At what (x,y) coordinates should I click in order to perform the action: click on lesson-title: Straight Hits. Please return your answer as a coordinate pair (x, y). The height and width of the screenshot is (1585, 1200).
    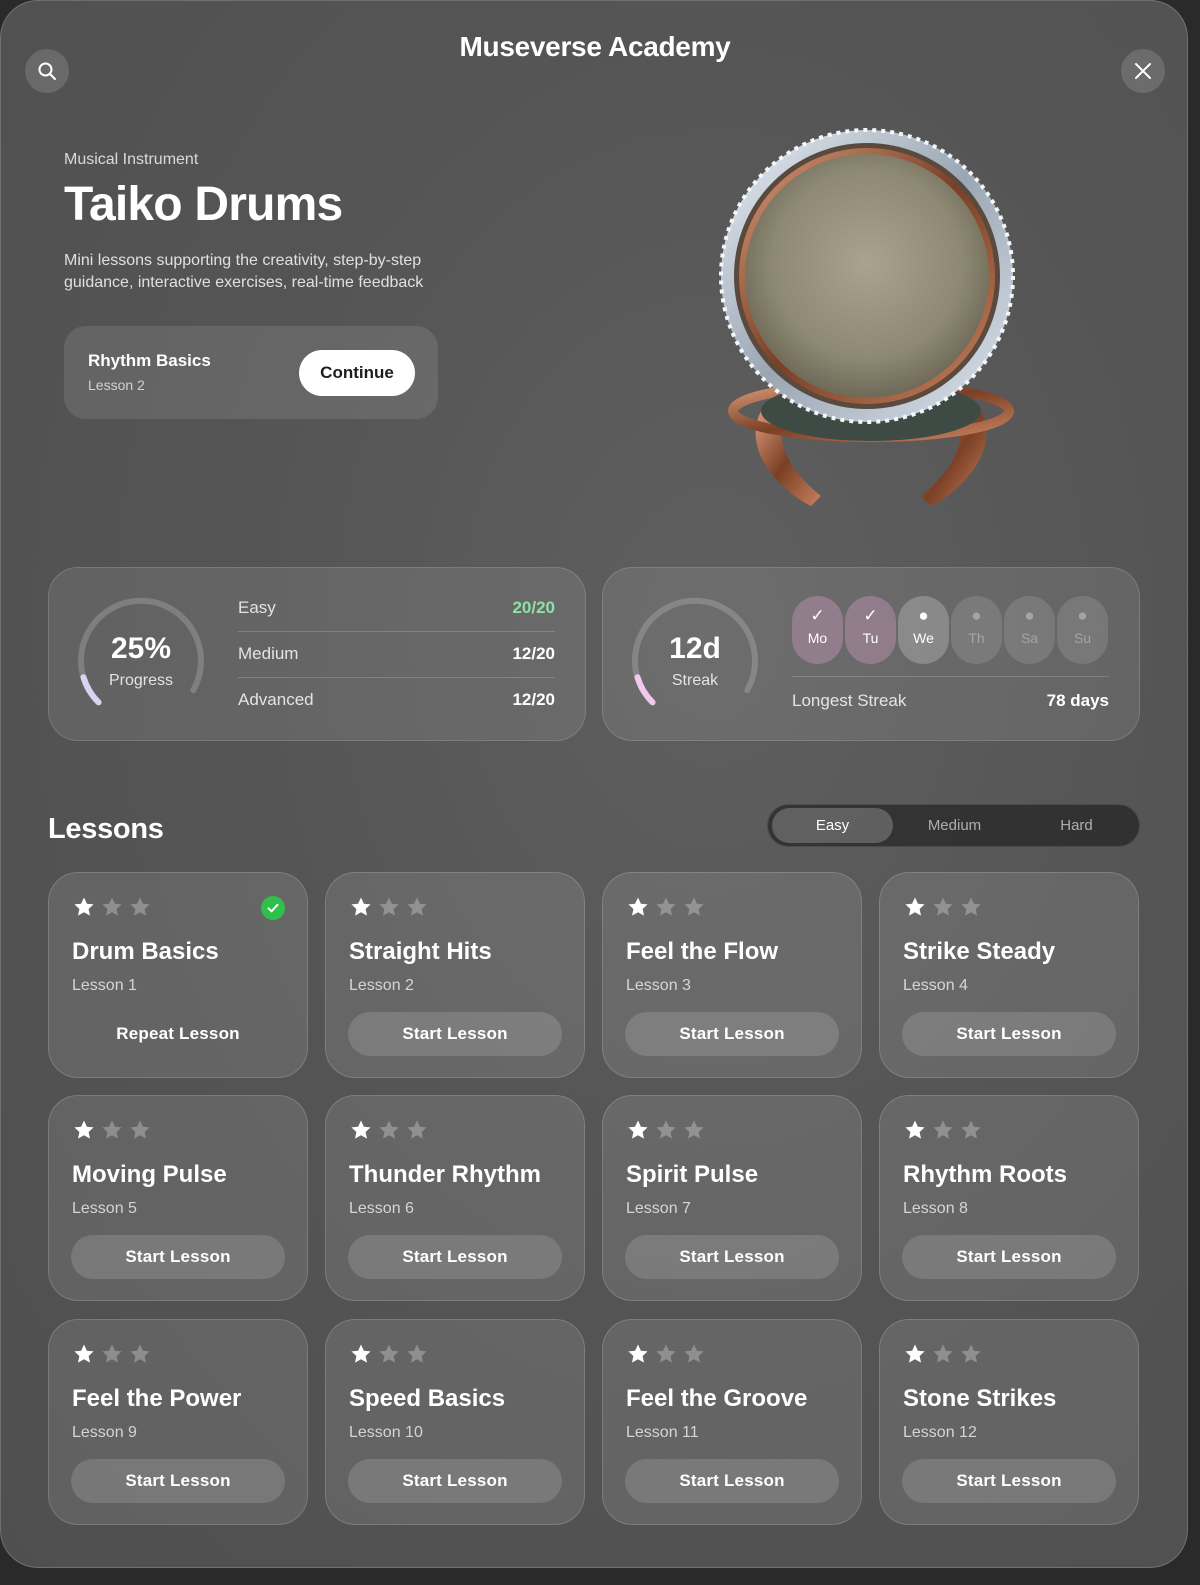
    Looking at the image, I should click on (420, 951).